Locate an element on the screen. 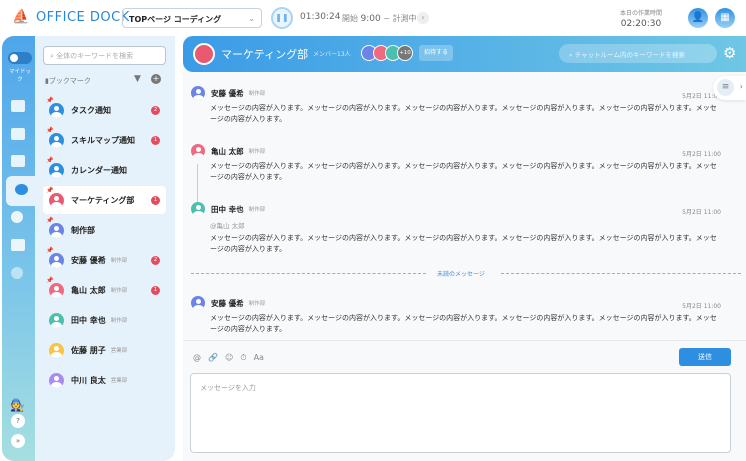 This screenshot has height=461, width=746. list-item: 📌 カレンダー通知 is located at coordinates (104, 170).